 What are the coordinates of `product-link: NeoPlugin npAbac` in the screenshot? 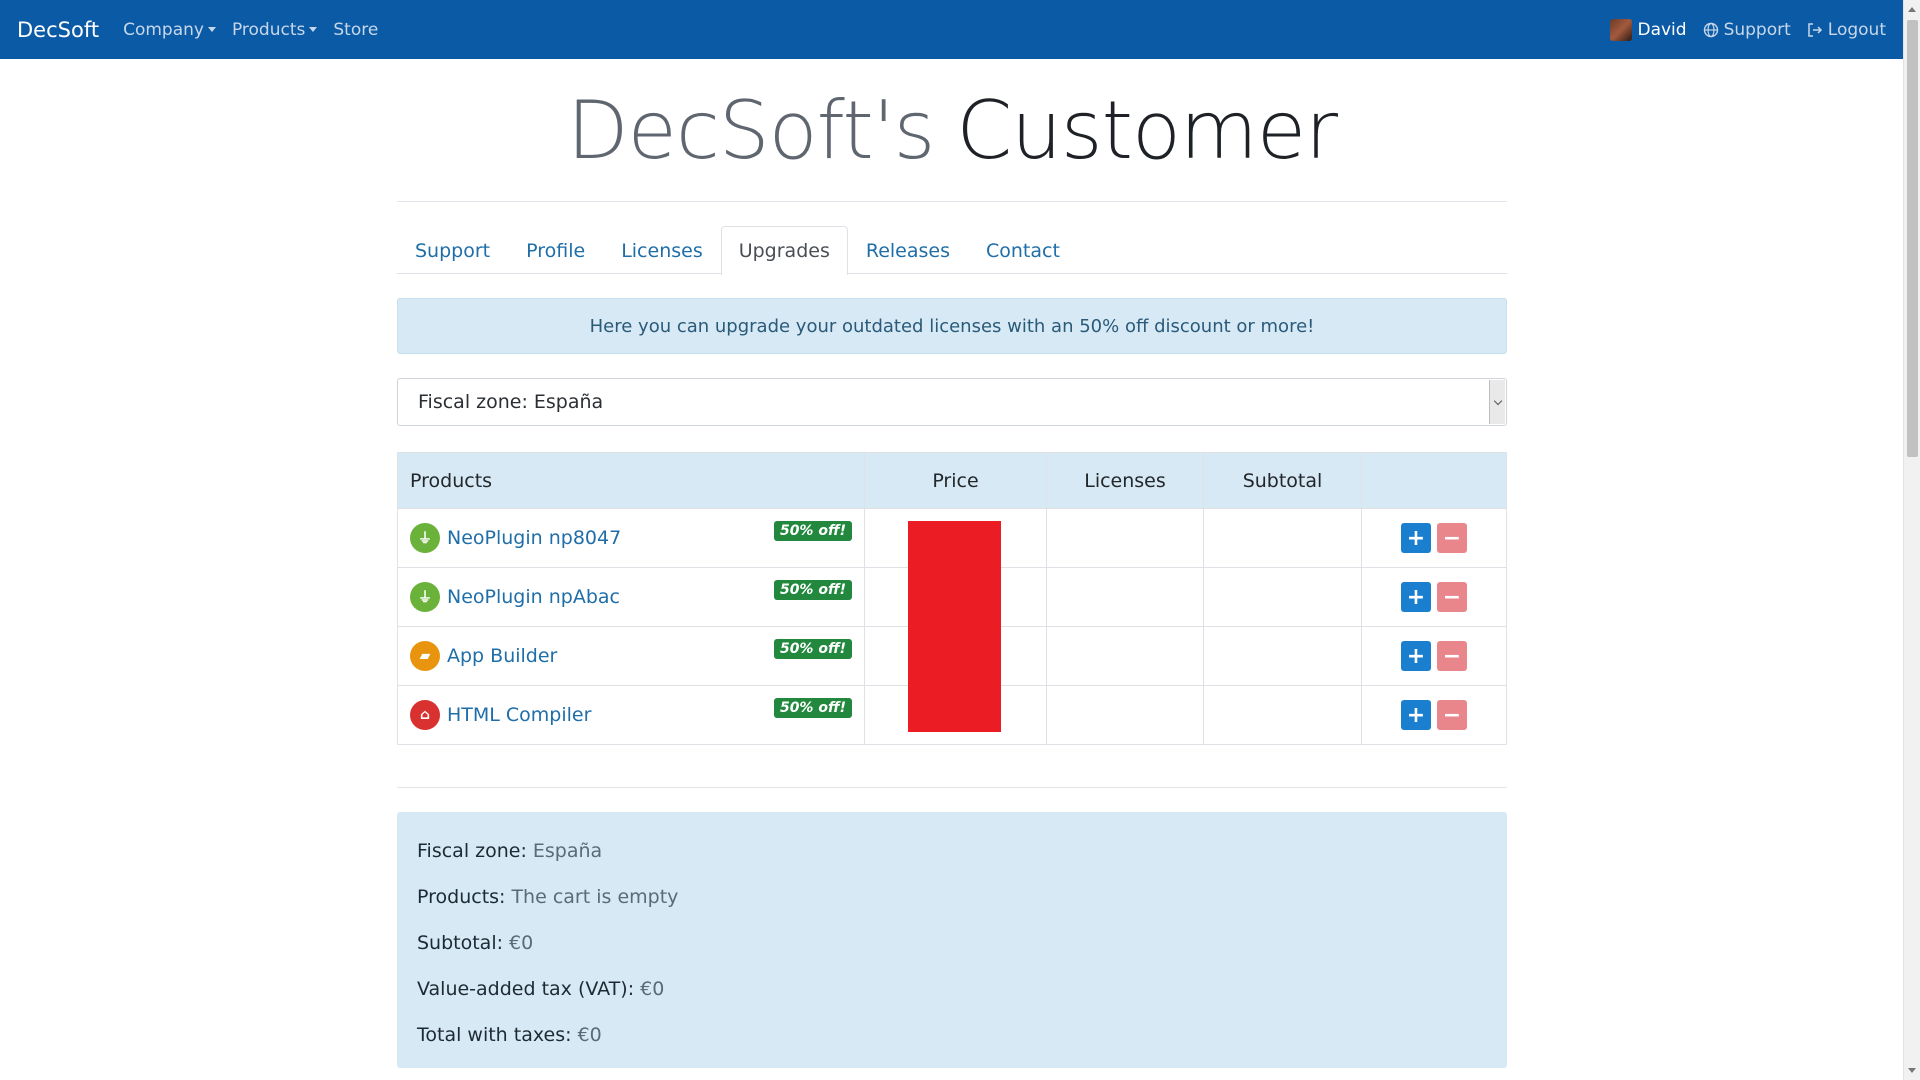 It's located at (533, 597).